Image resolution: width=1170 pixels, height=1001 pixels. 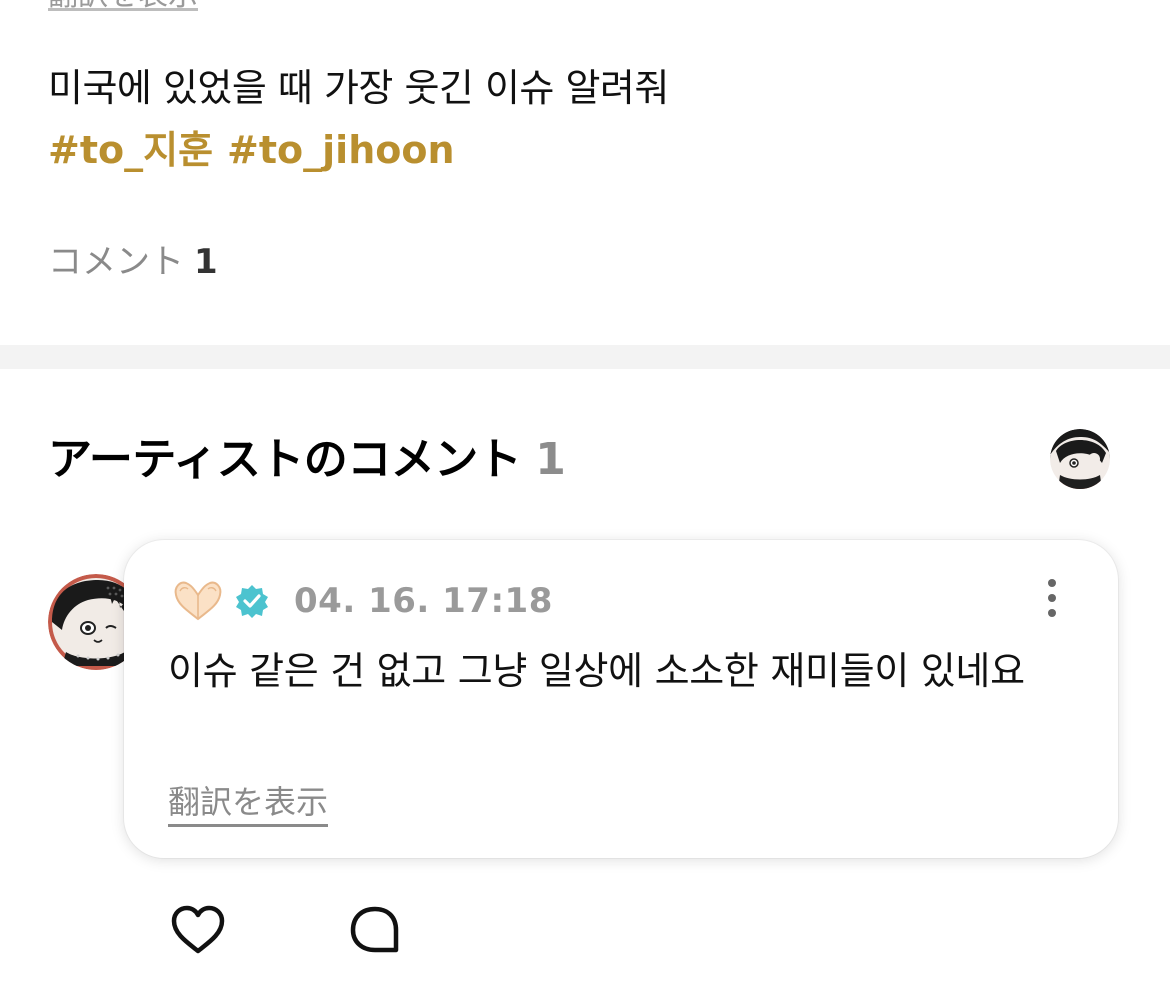 What do you see at coordinates (596, 671) in the screenshot?
I see `comment-body-text: 이슈 같은 건 없고 그냥 일상에 소소한 재미들이 있네요` at bounding box center [596, 671].